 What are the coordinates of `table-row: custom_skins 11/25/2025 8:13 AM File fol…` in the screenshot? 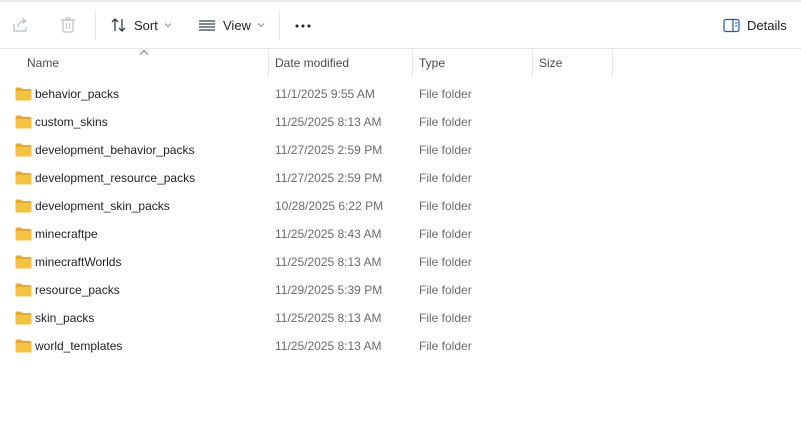 It's located at (400, 122).